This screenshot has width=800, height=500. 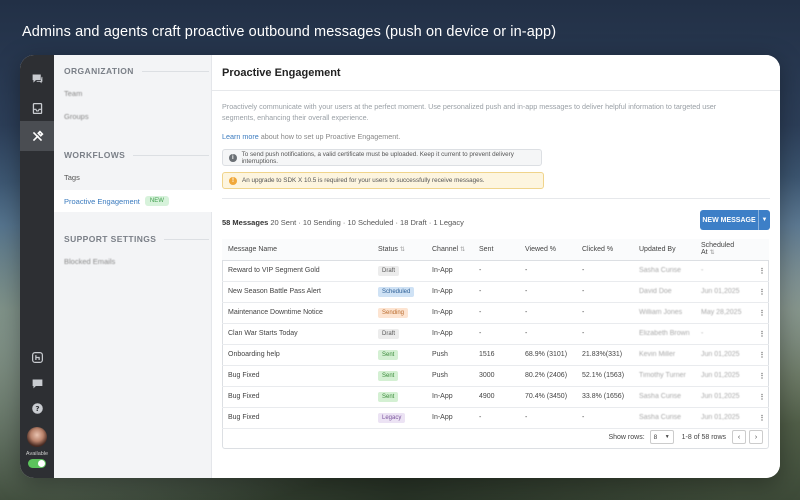 What do you see at coordinates (73, 93) in the screenshot?
I see `nav-item-team: Team` at bounding box center [73, 93].